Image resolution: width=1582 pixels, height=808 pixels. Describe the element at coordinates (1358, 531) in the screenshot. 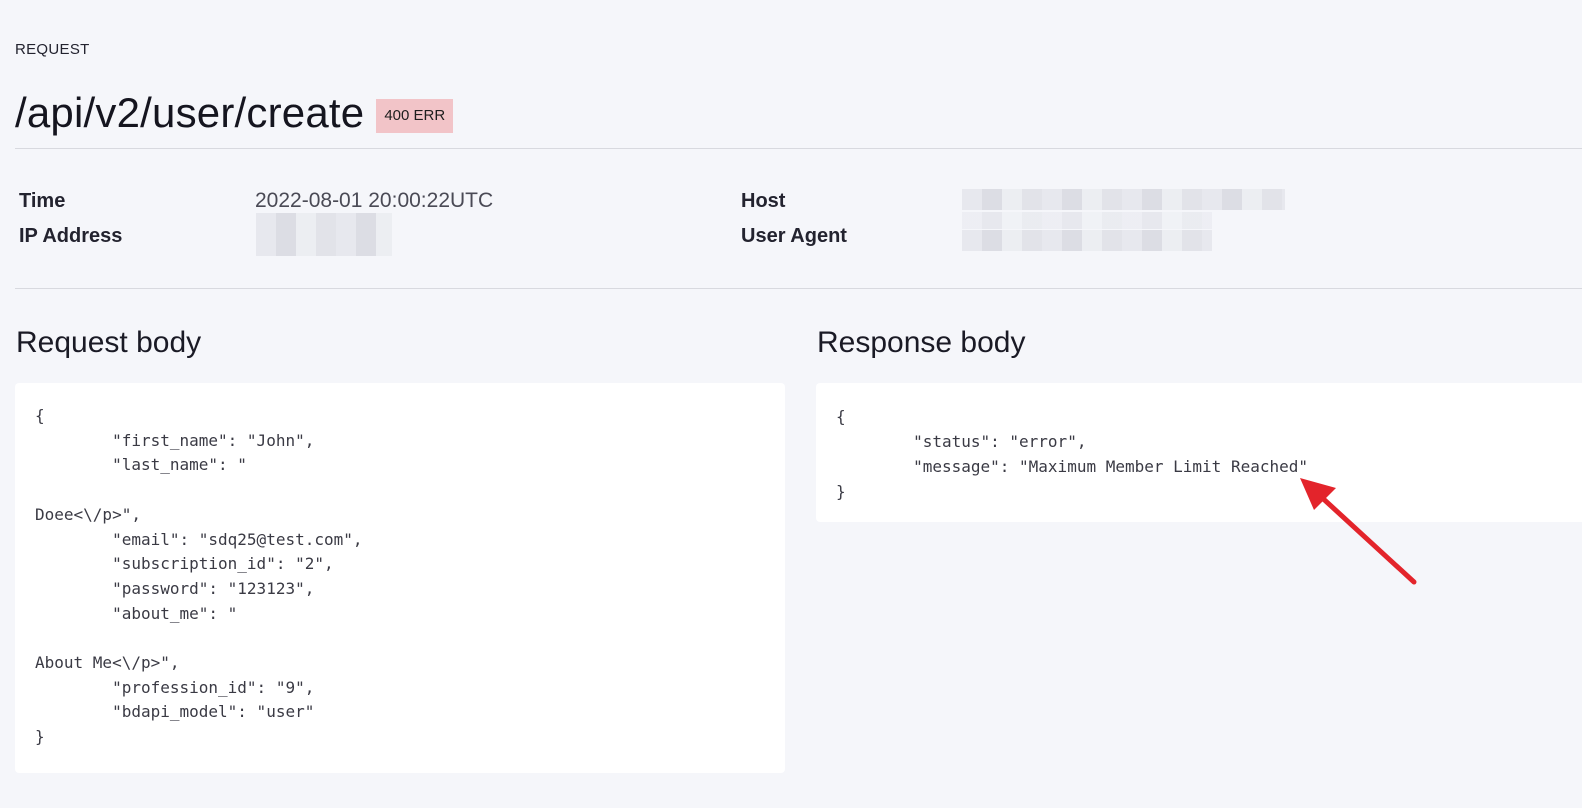

I see `red-arrow-icon` at that location.